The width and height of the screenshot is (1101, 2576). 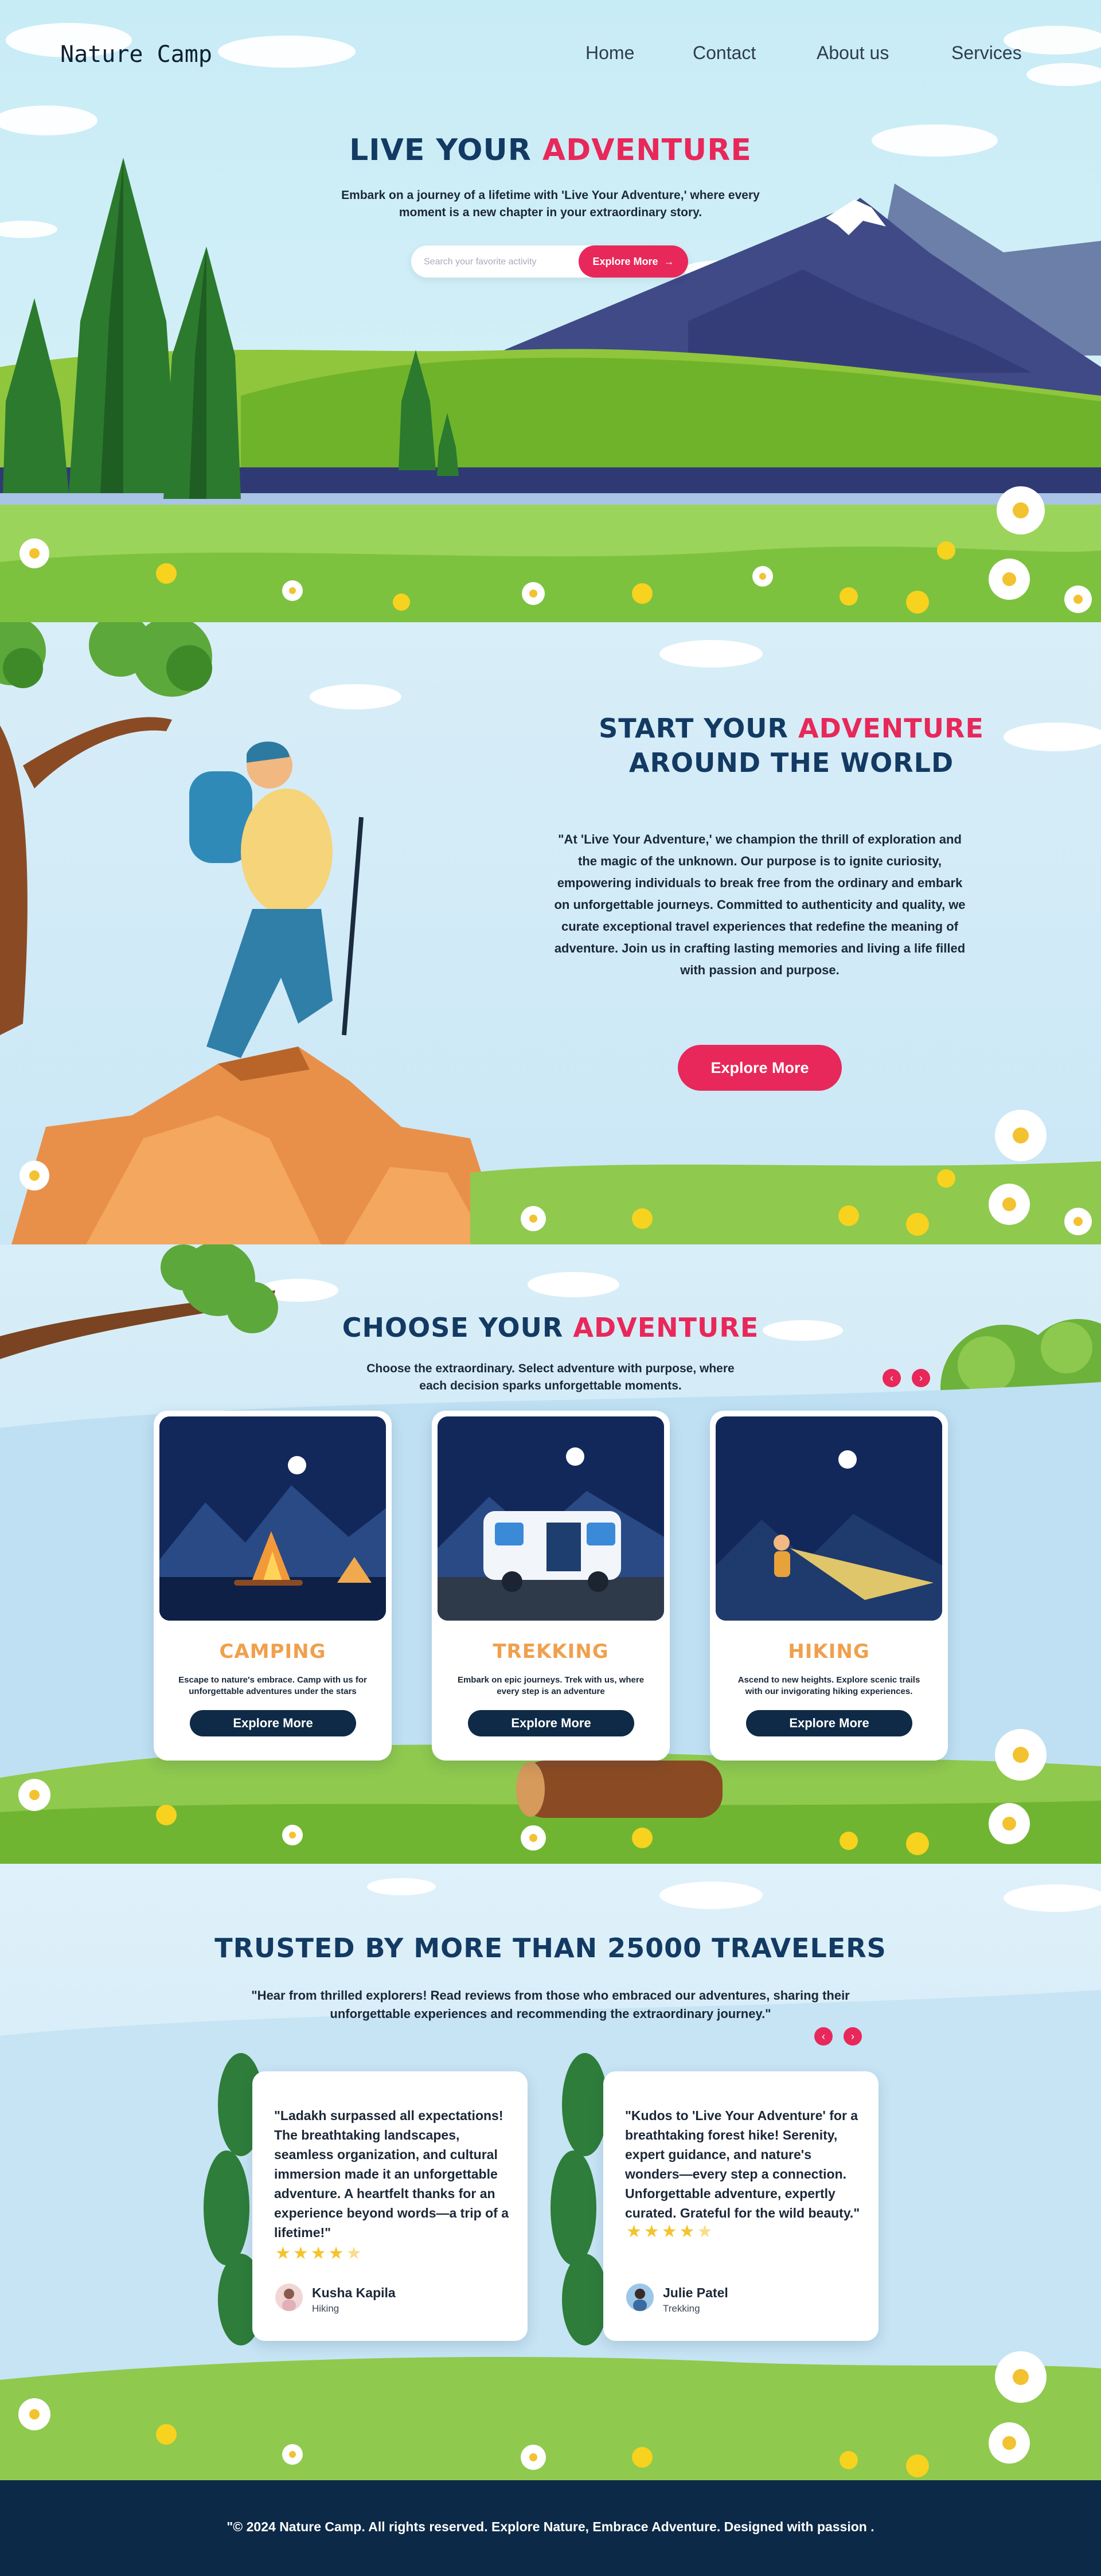 What do you see at coordinates (272, 1651) in the screenshot?
I see `card-title: CAMPING` at bounding box center [272, 1651].